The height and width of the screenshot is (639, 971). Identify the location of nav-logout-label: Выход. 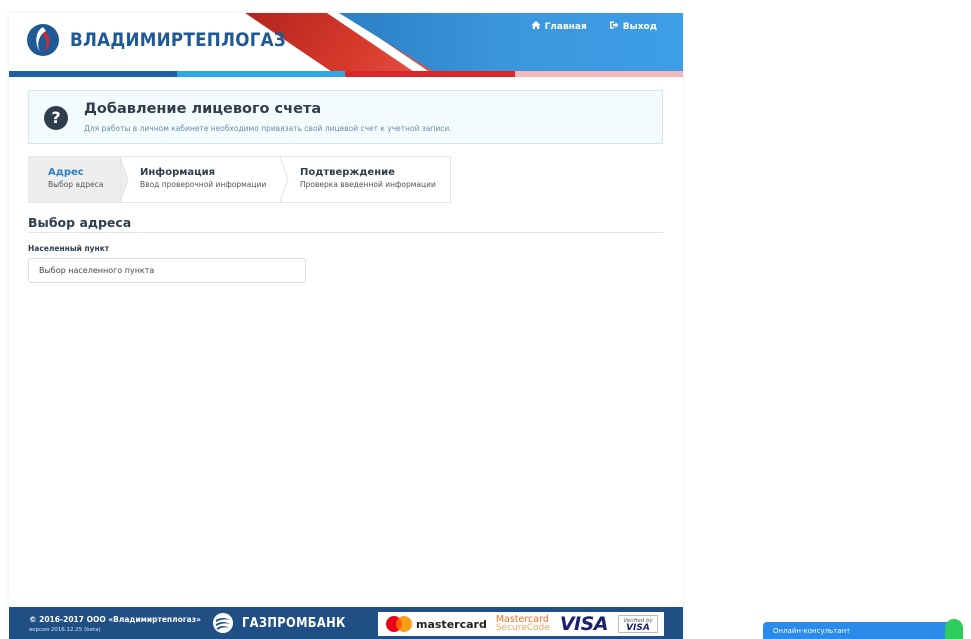
(639, 26).